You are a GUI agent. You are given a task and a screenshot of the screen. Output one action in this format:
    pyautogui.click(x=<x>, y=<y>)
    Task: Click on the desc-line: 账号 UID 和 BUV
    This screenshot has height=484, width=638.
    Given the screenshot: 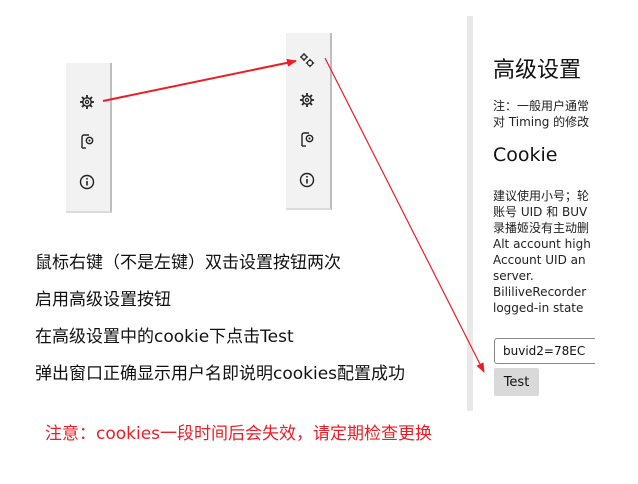 What is the action you would take?
    pyautogui.click(x=540, y=212)
    